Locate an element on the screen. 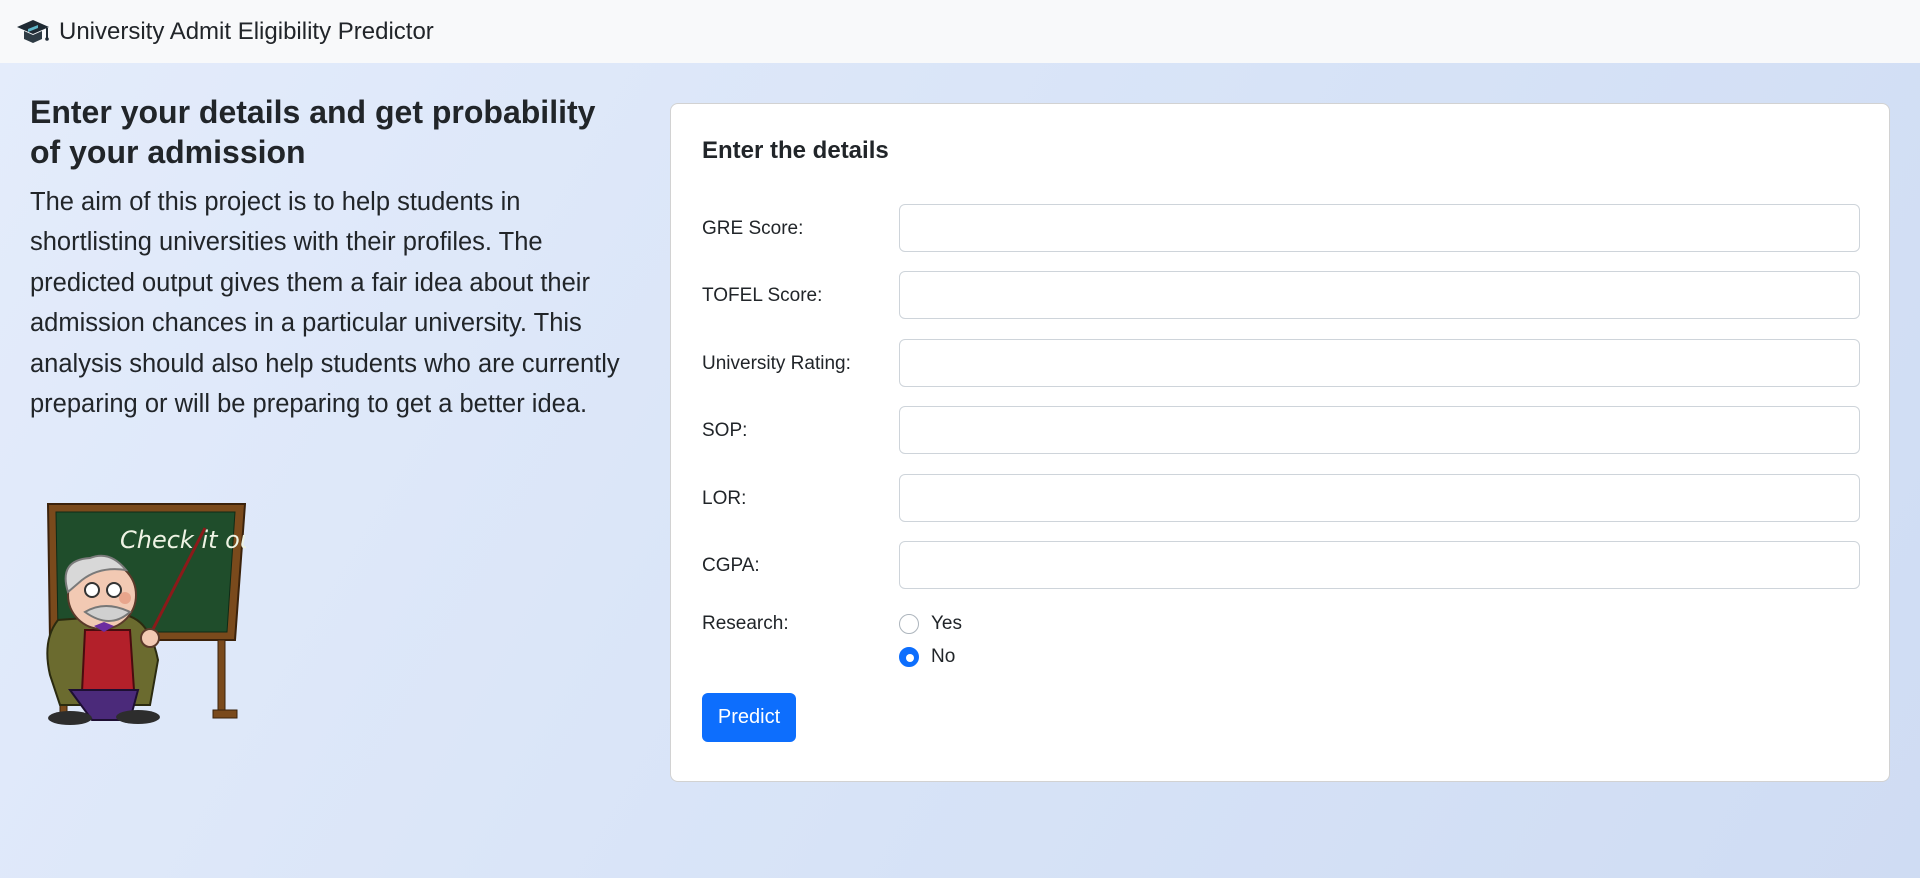 The height and width of the screenshot is (878, 1920). university-rating-input is located at coordinates (1379, 363).